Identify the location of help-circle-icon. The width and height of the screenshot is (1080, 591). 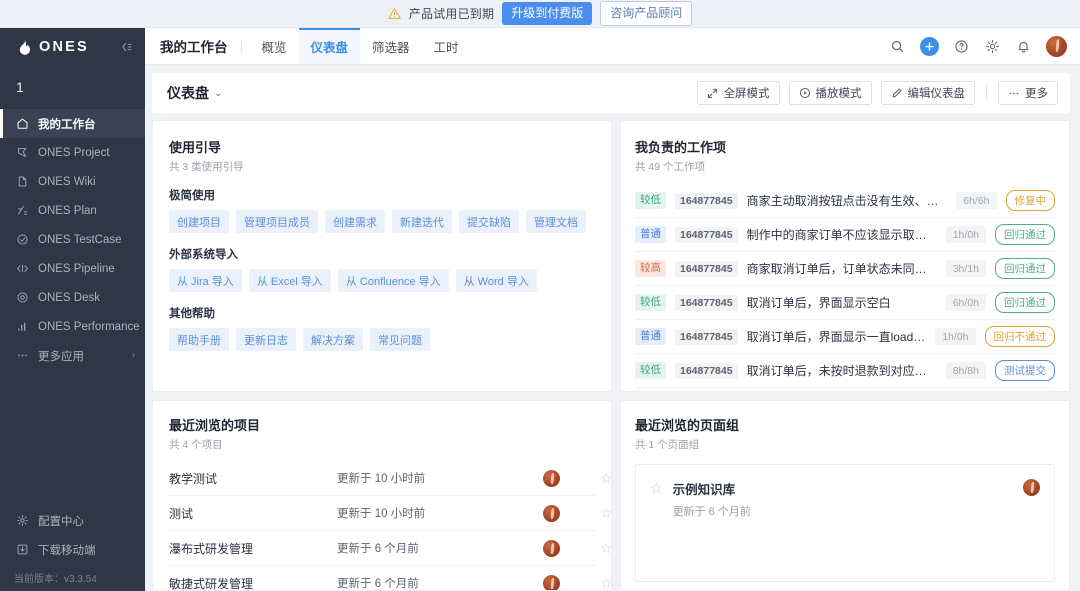
(961, 46).